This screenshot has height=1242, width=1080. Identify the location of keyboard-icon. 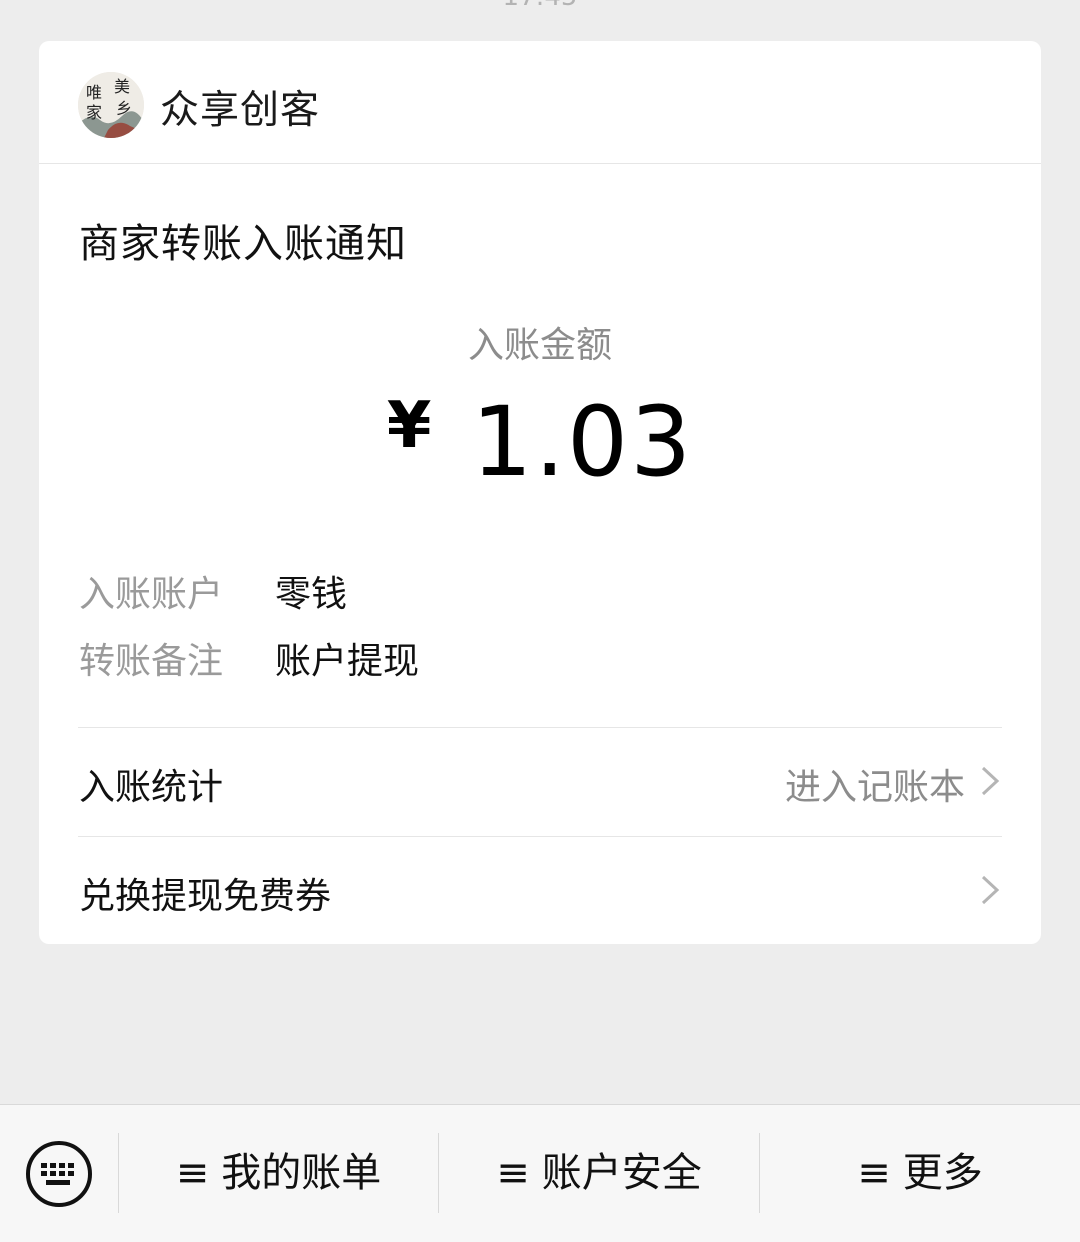
(59, 1174).